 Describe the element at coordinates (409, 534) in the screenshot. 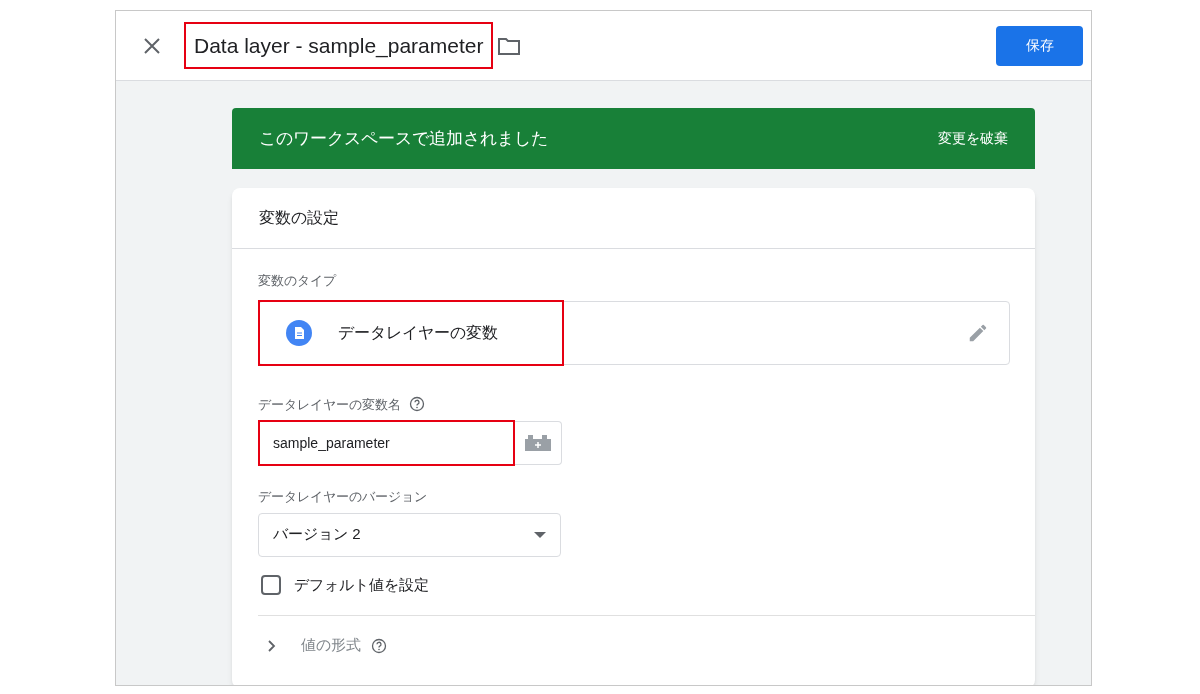

I see `version-dropdown: バージョン 2` at that location.